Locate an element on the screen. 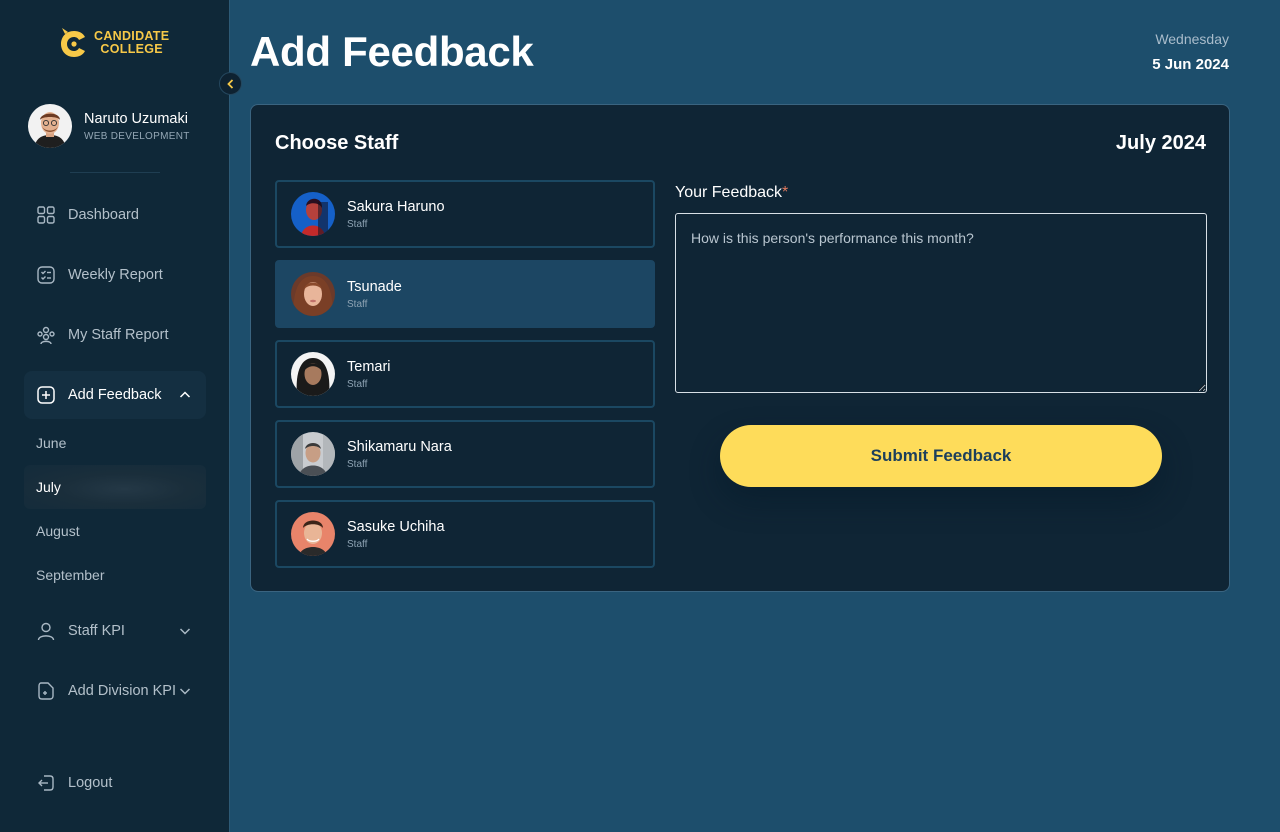  nav-dashboard-label: Dashboard is located at coordinates (103, 215).